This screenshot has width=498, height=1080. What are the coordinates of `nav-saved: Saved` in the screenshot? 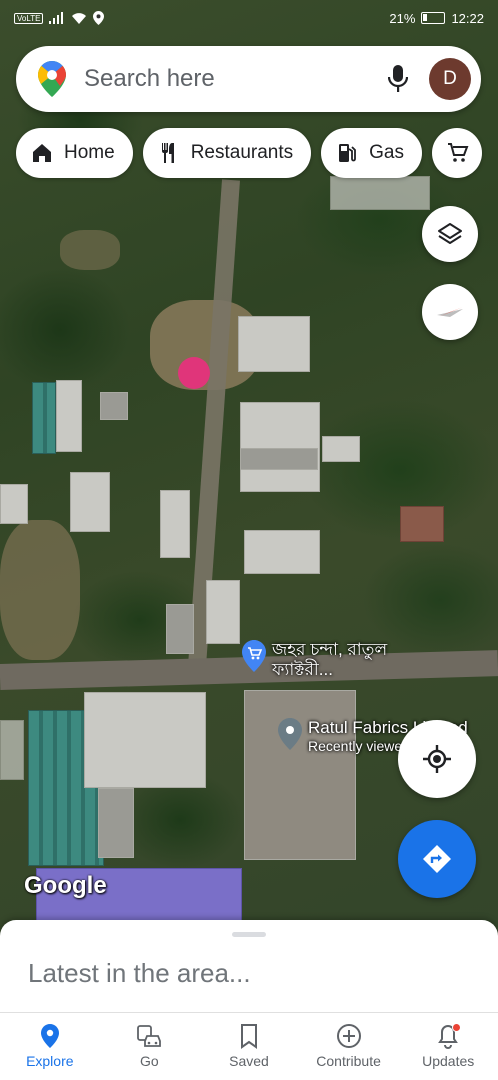 It's located at (249, 1046).